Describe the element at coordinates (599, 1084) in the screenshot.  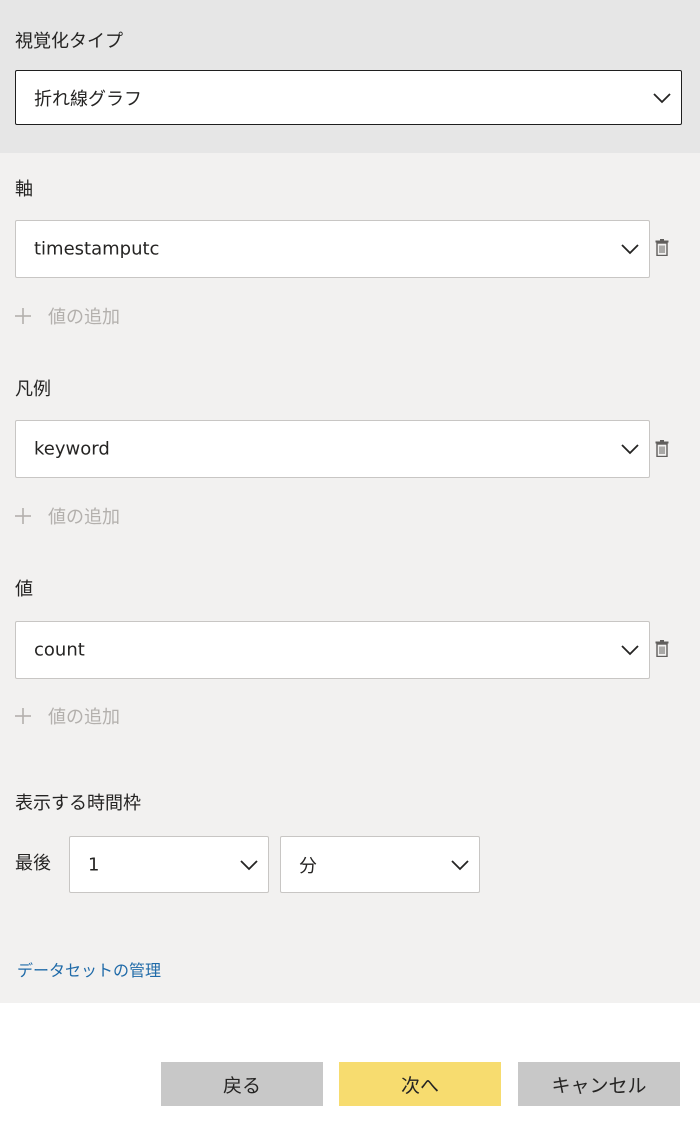
I see `cancel-button: キャンセル` at that location.